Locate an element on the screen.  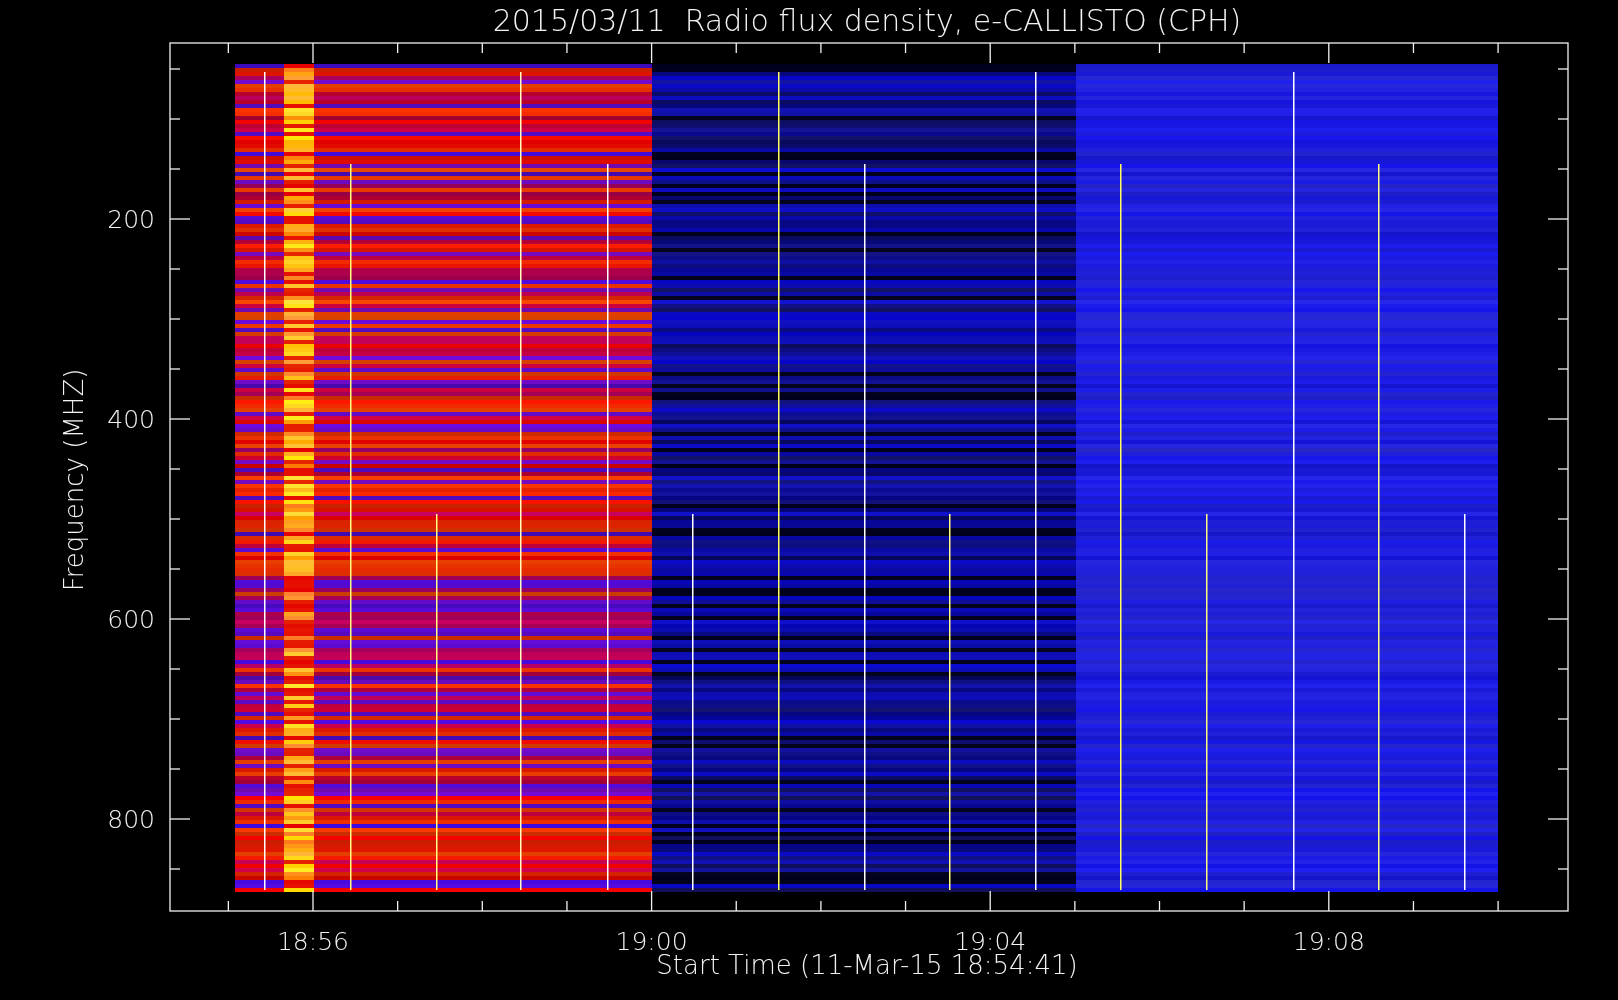
x-tick-label: 19:08 is located at coordinates (1328, 941).